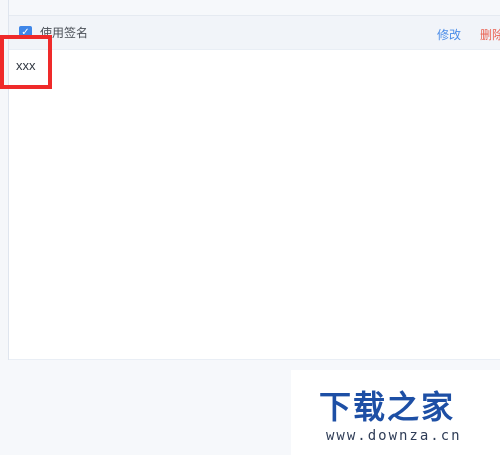 The height and width of the screenshot is (455, 500). Describe the element at coordinates (449, 34) in the screenshot. I see `edit-signature-link: 修改` at that location.